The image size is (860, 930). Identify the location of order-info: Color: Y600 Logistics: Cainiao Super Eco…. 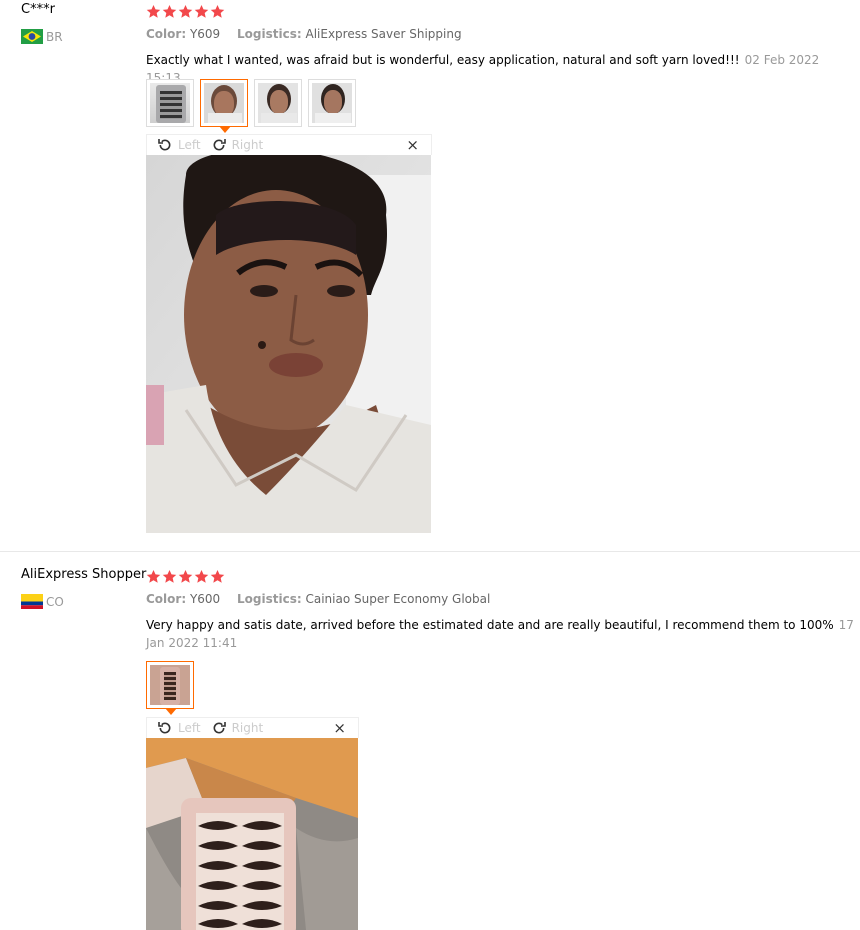
(318, 599).